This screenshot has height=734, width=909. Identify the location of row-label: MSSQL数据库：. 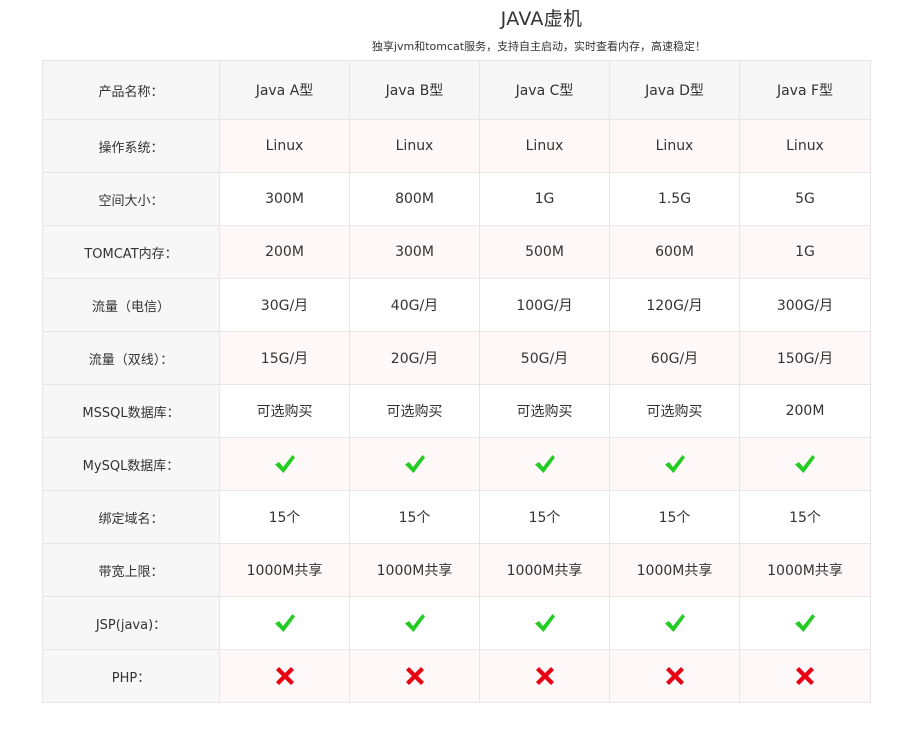
(131, 411).